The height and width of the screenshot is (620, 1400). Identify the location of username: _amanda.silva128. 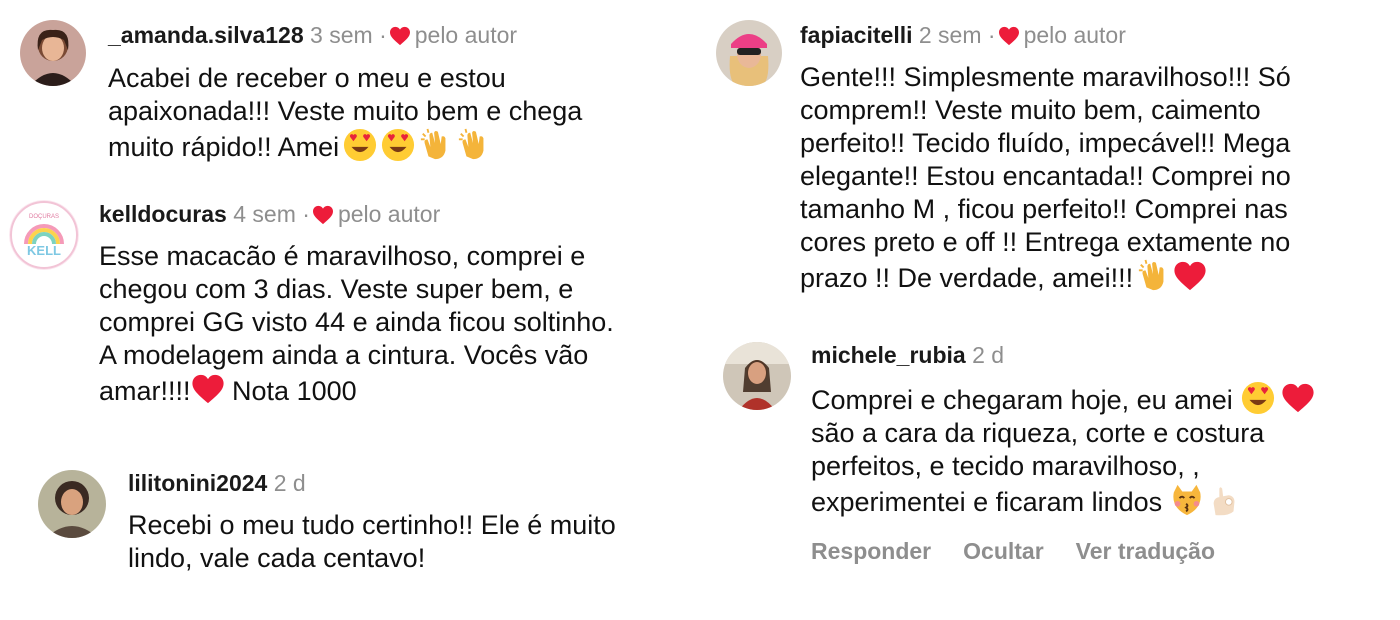
(206, 35).